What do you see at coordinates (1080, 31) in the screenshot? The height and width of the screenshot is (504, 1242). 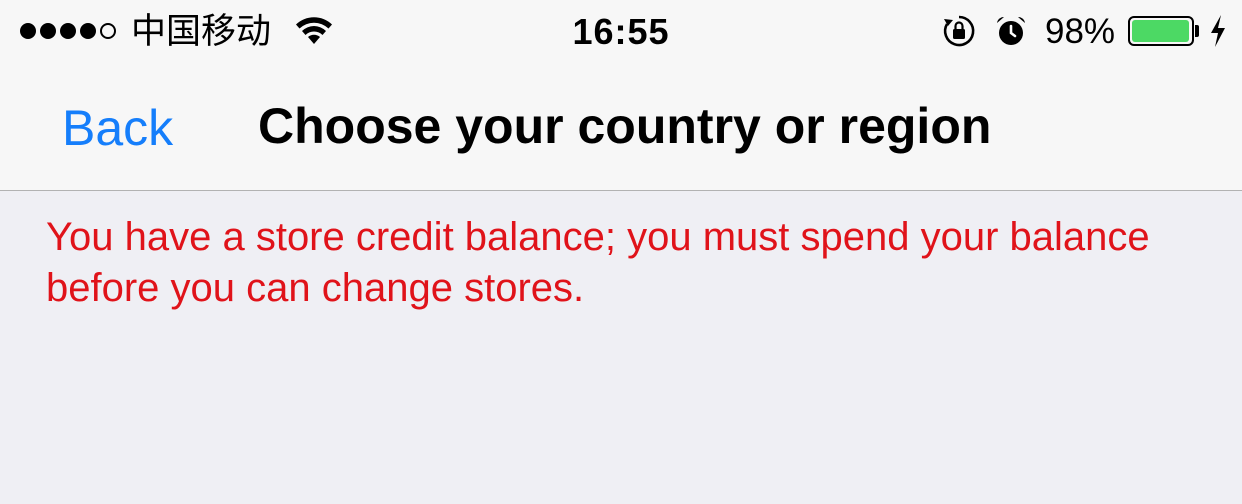 I see `battery-percentage: 98%` at bounding box center [1080, 31].